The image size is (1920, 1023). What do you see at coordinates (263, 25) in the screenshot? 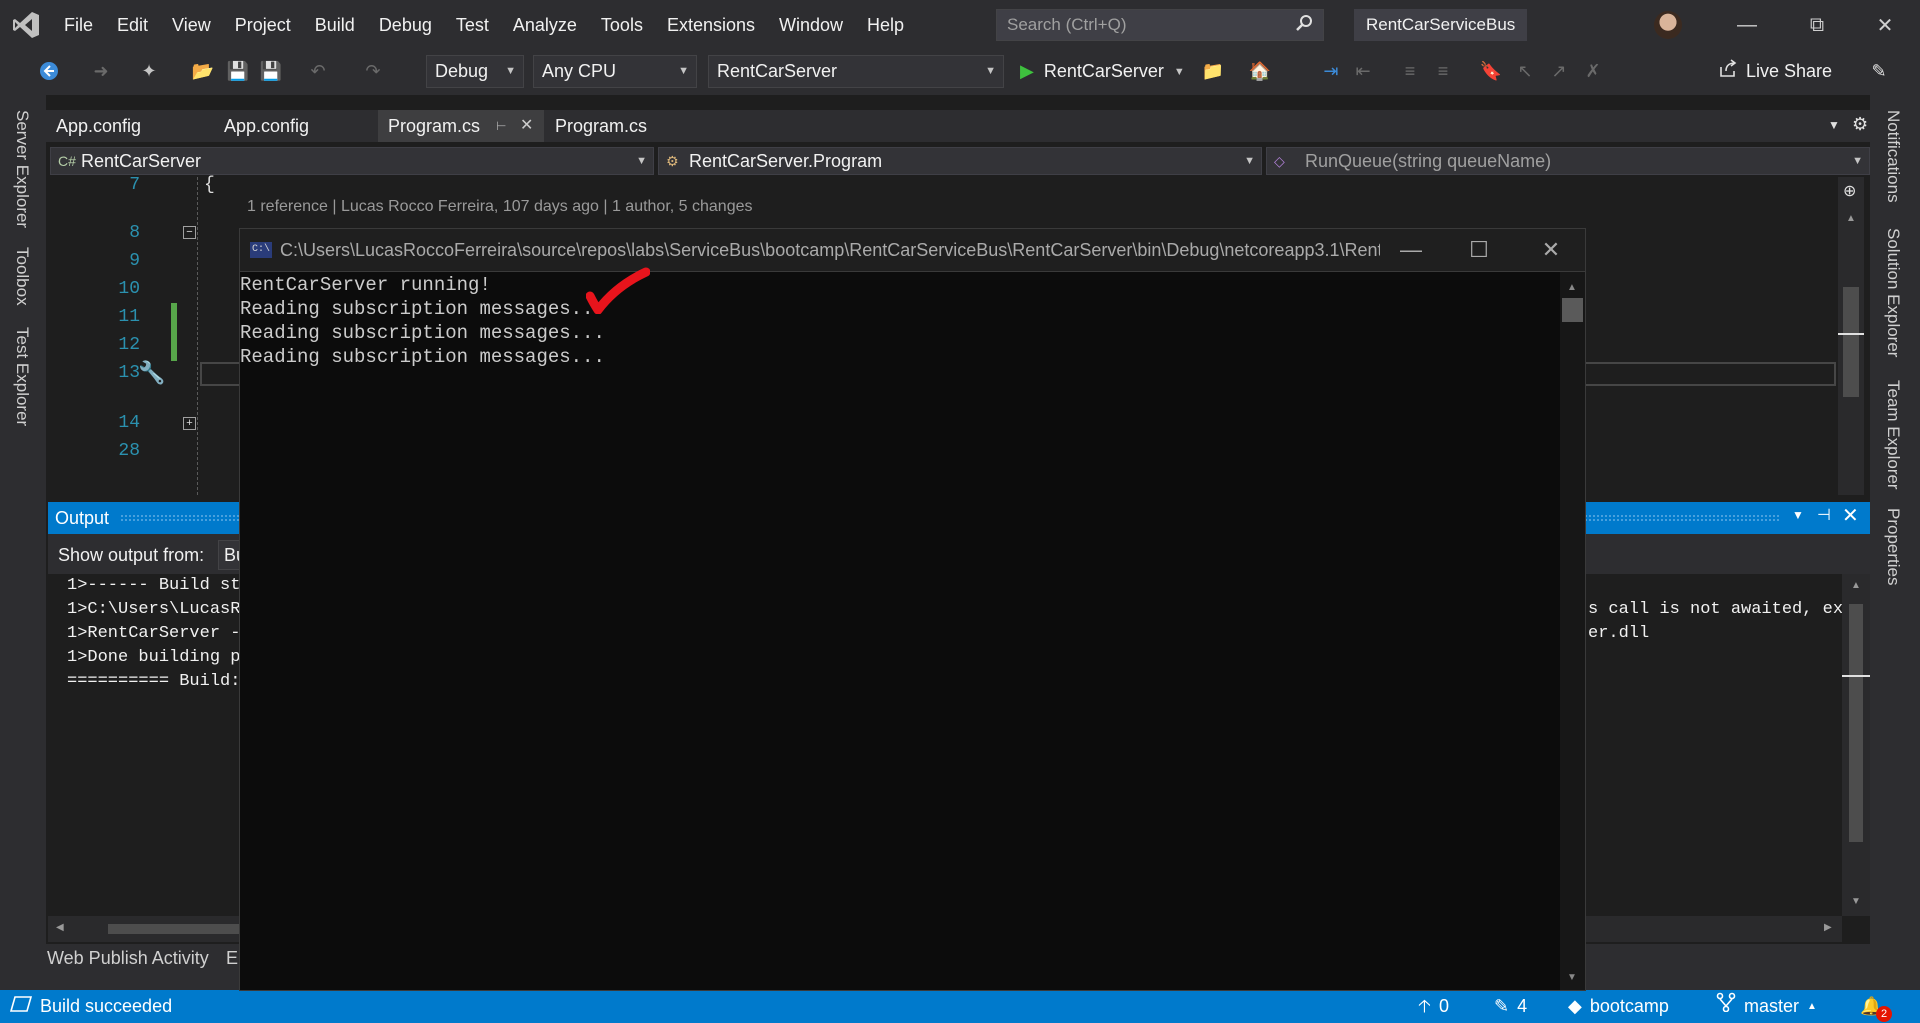
I see `menu-project: Project` at bounding box center [263, 25].